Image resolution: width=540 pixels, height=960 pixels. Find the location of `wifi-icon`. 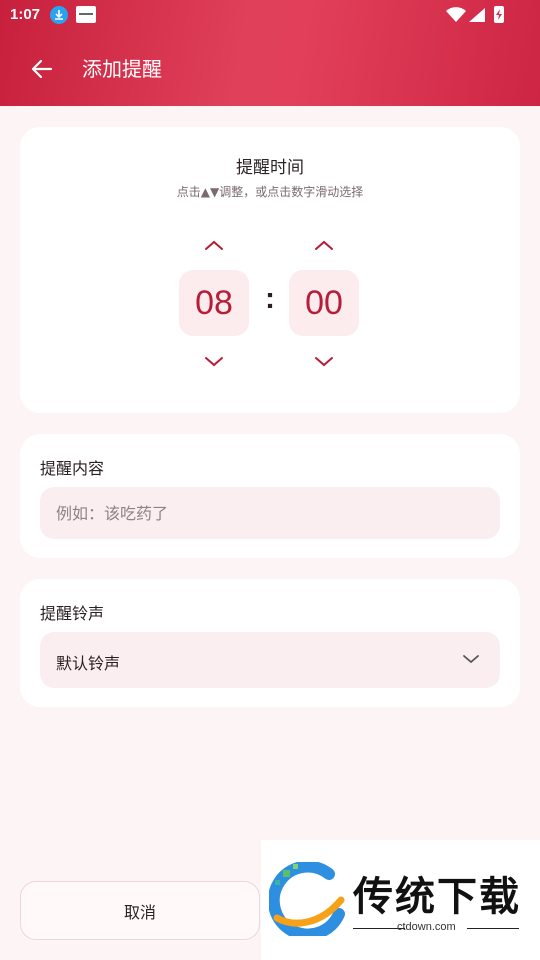

wifi-icon is located at coordinates (456, 14).